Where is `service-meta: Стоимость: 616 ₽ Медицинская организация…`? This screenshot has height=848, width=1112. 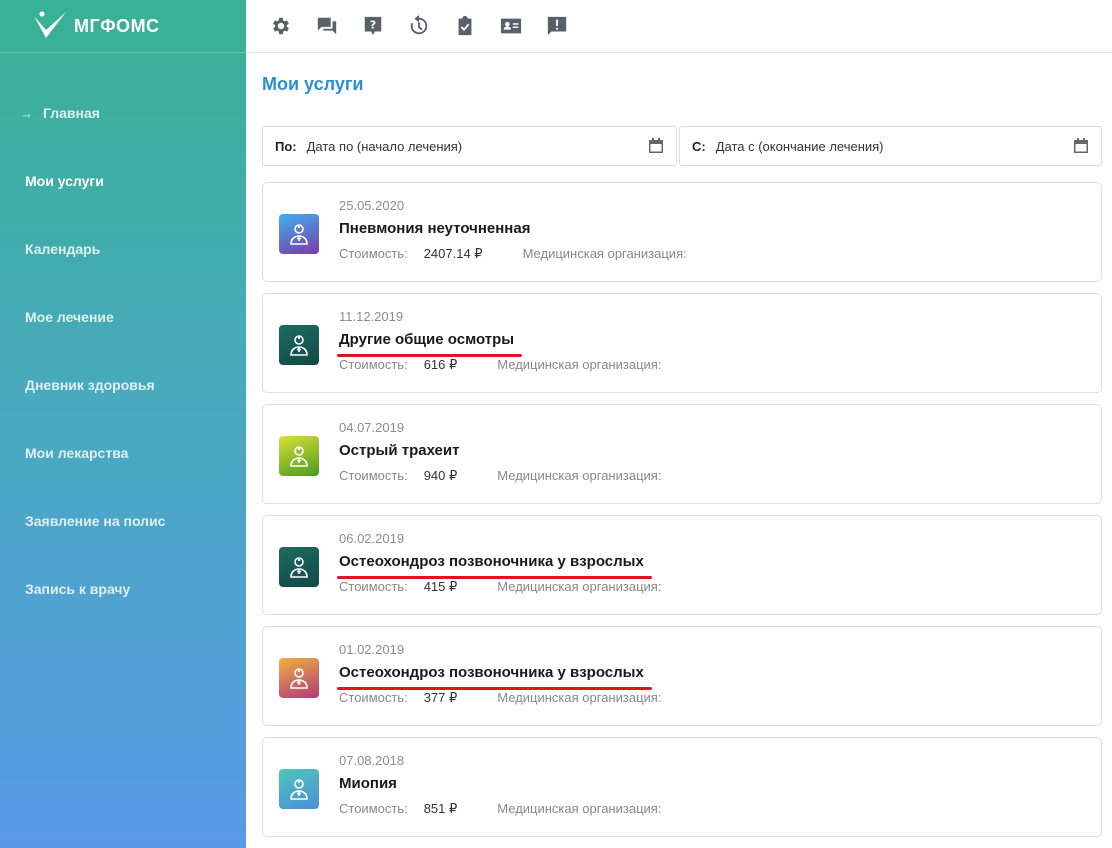
service-meta: Стоимость: 616 ₽ Медицинская организация… is located at coordinates (720, 365).